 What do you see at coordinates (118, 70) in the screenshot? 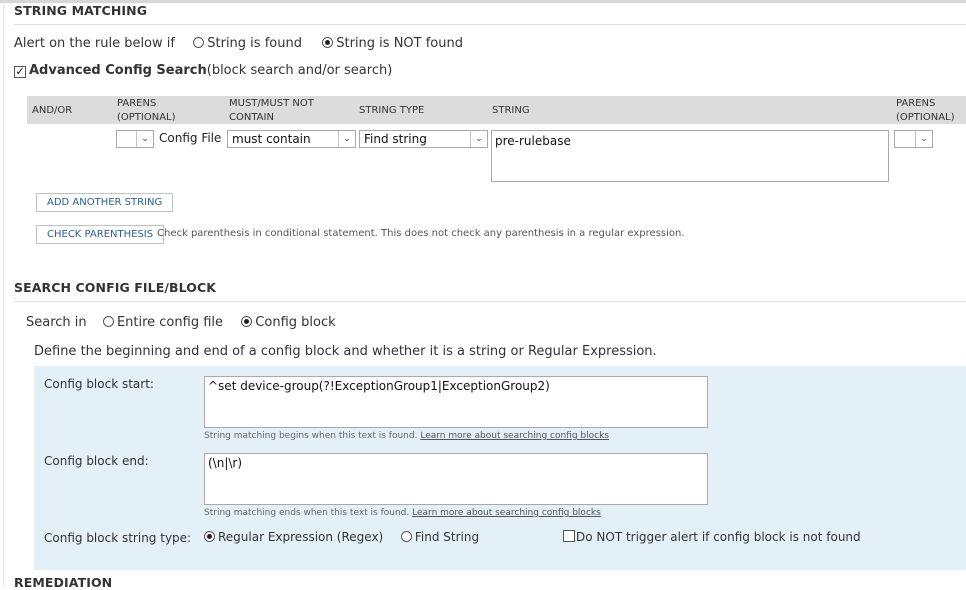
I see `advanced-config-label: Advanced Config Search` at bounding box center [118, 70].